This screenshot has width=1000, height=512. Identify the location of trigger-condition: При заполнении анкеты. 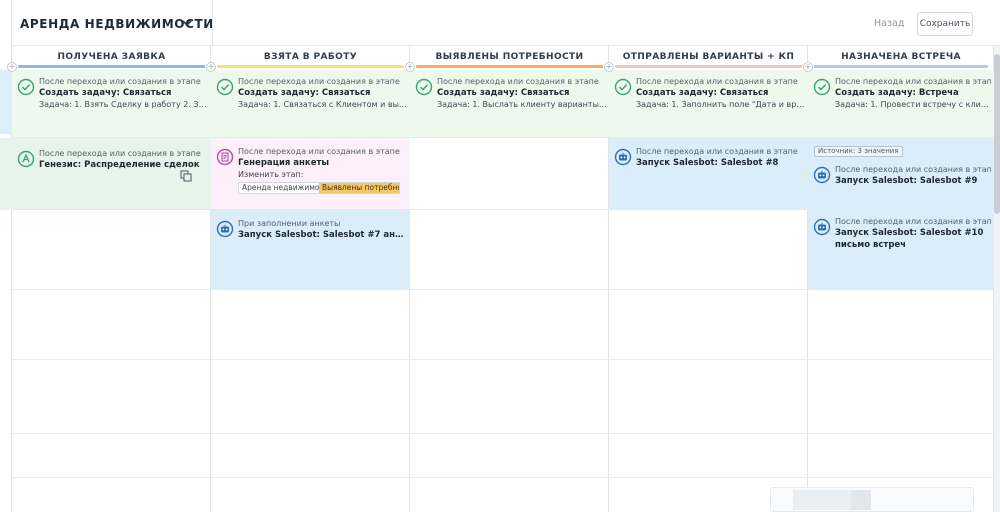
(289, 223).